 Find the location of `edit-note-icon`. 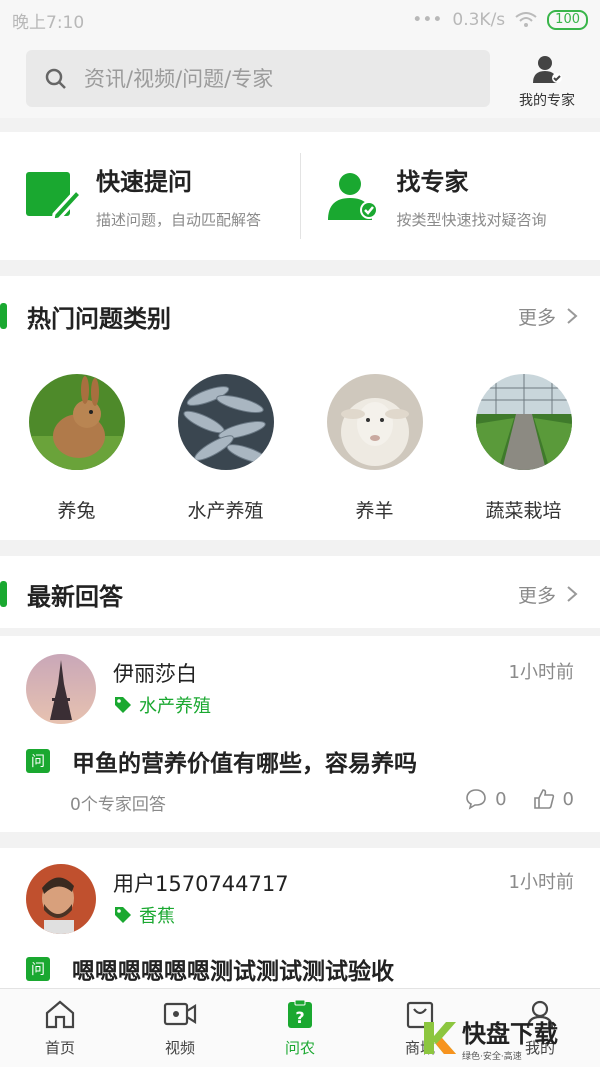

edit-note-icon is located at coordinates (53, 197).